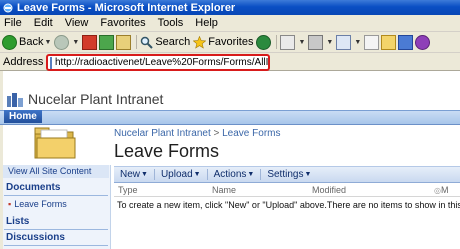 The height and width of the screenshot is (249, 460). I want to click on document-library-folder-icon, so click(55, 143).